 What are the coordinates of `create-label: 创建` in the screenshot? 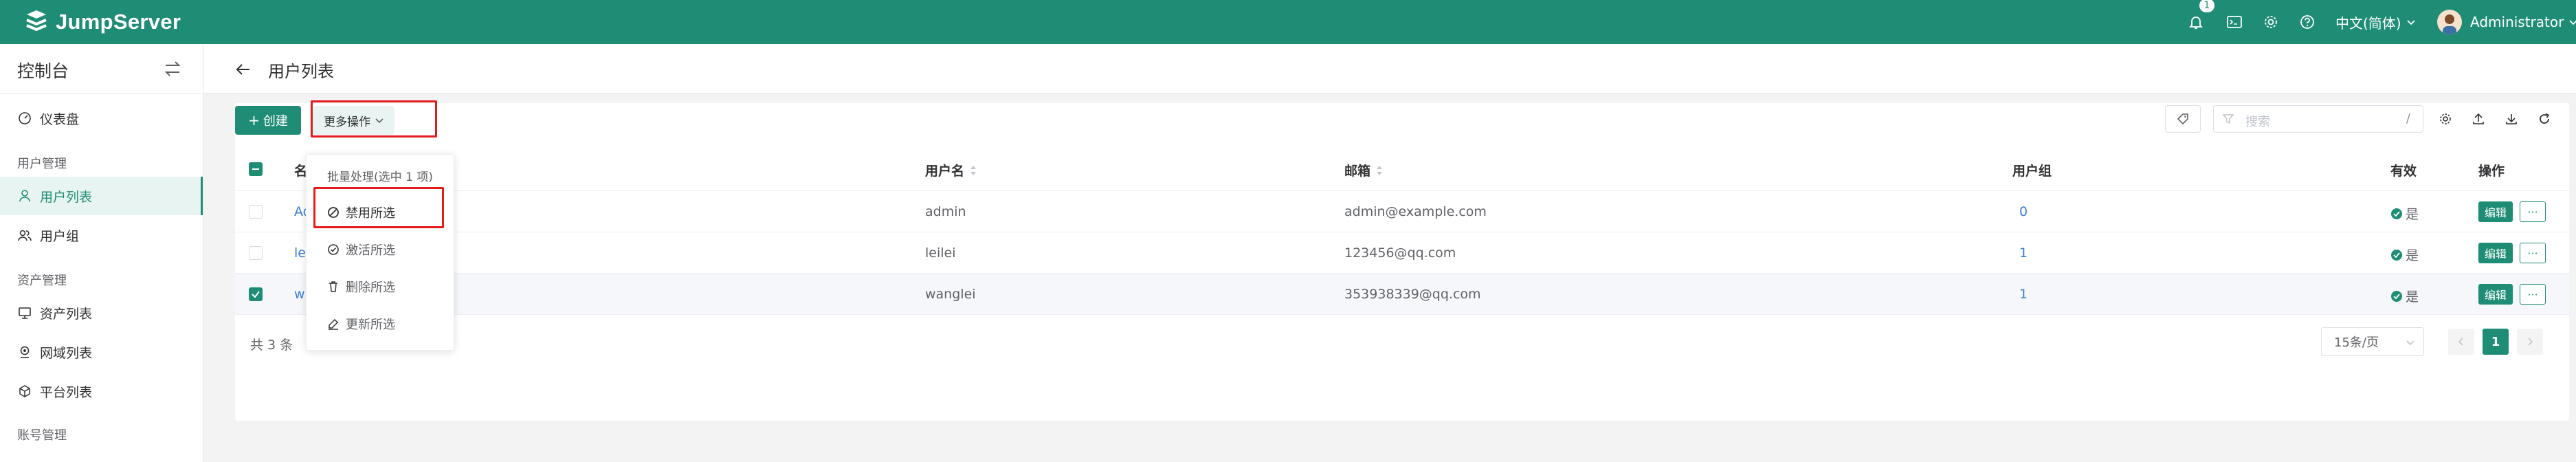 It's located at (275, 121).